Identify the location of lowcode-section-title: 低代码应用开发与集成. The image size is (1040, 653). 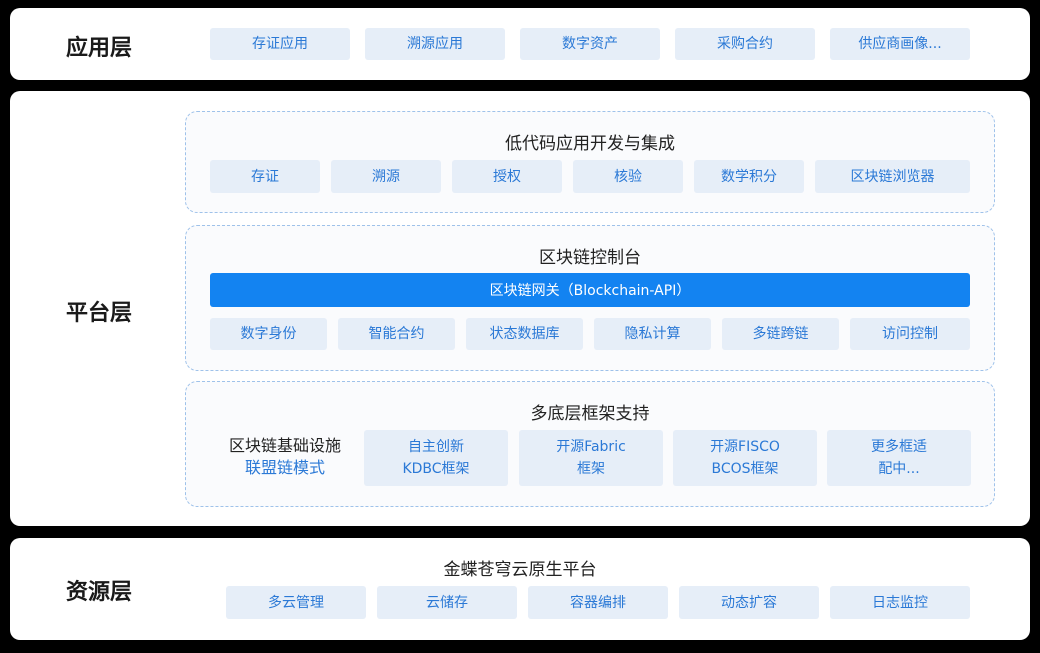
(590, 144).